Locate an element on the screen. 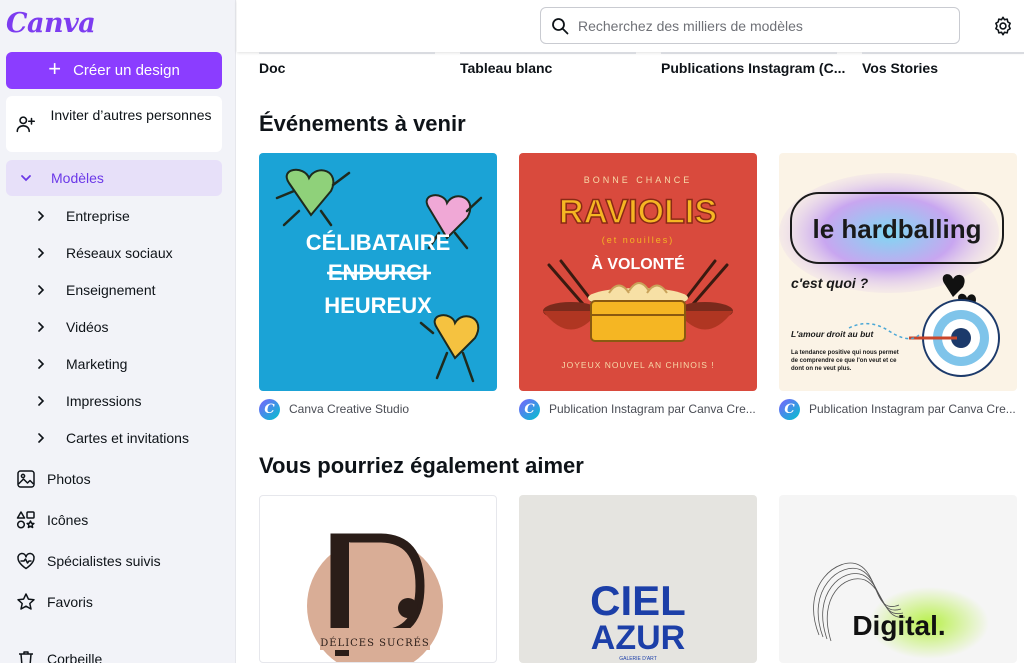 The height and width of the screenshot is (663, 1024). sidebar-subitem-entreprise: Entreprise is located at coordinates (114, 216).